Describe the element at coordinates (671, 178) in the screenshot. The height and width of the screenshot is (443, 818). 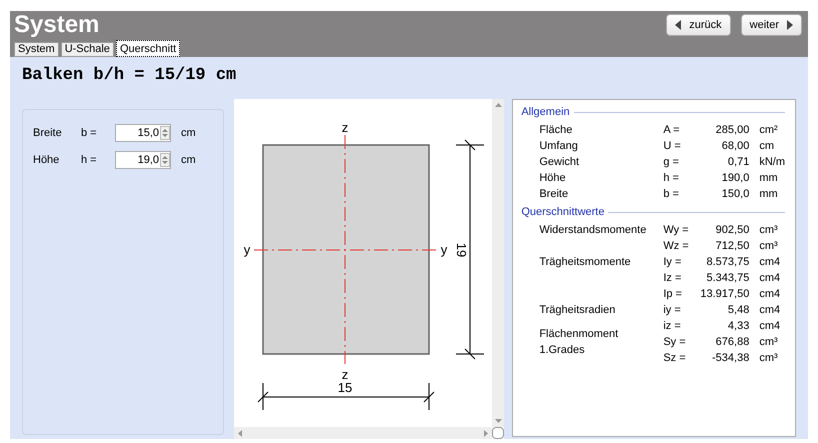
I see `property-symbol: h =` at that location.